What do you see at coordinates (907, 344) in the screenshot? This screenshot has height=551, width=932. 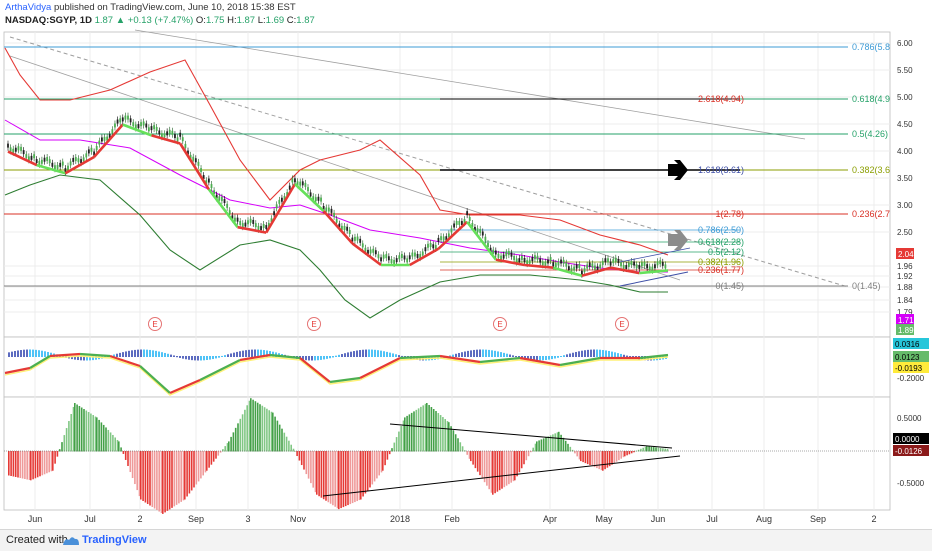 I see `osc-tag-label: 0.0316` at bounding box center [907, 344].